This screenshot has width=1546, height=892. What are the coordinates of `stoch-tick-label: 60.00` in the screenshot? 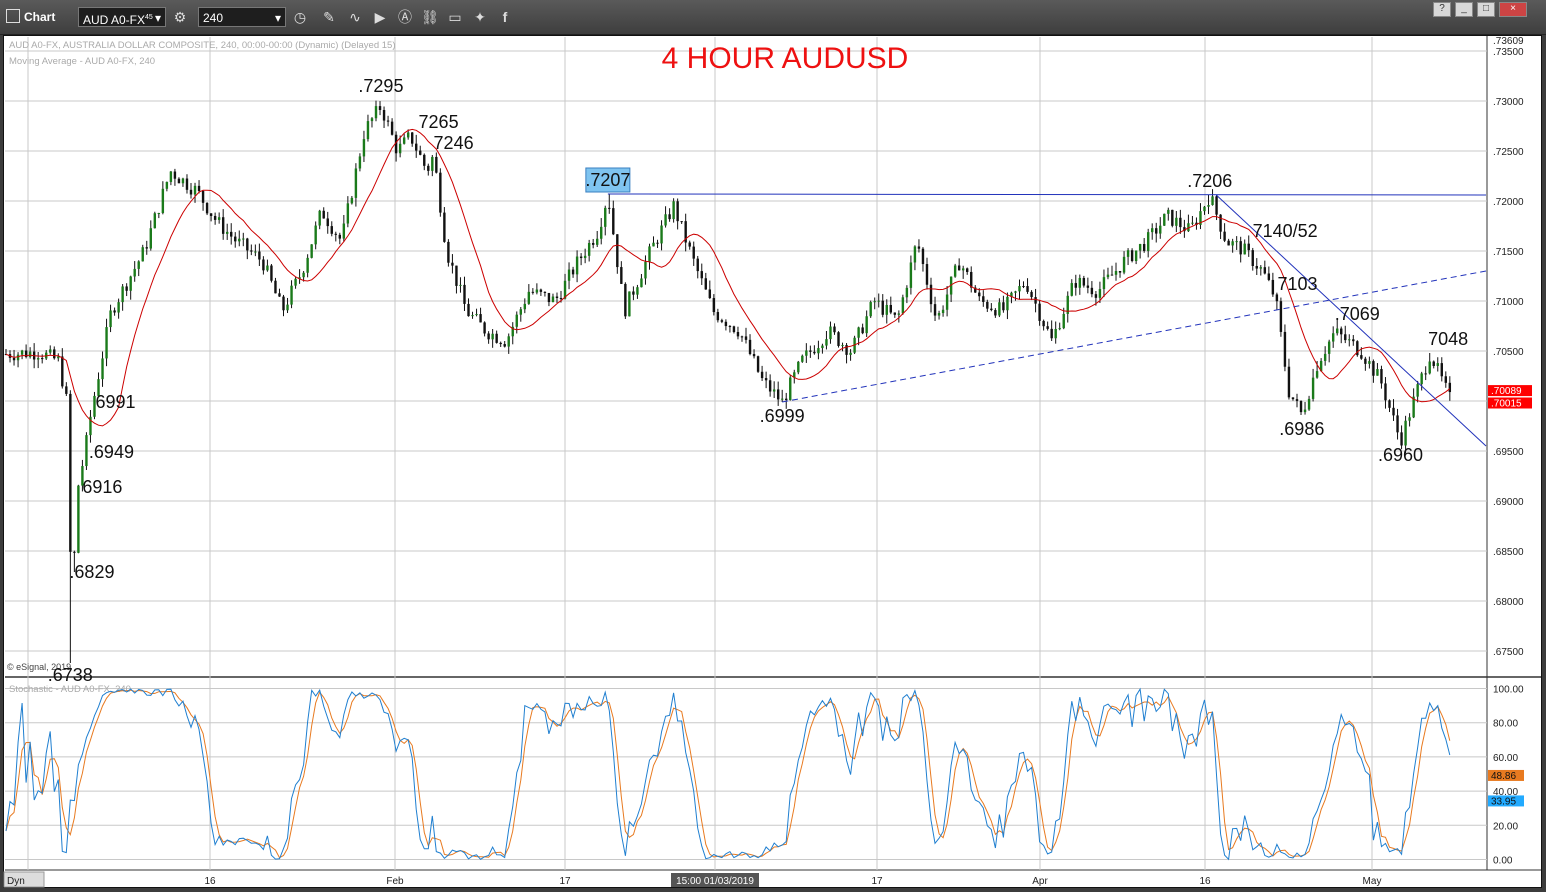 It's located at (1505, 758).